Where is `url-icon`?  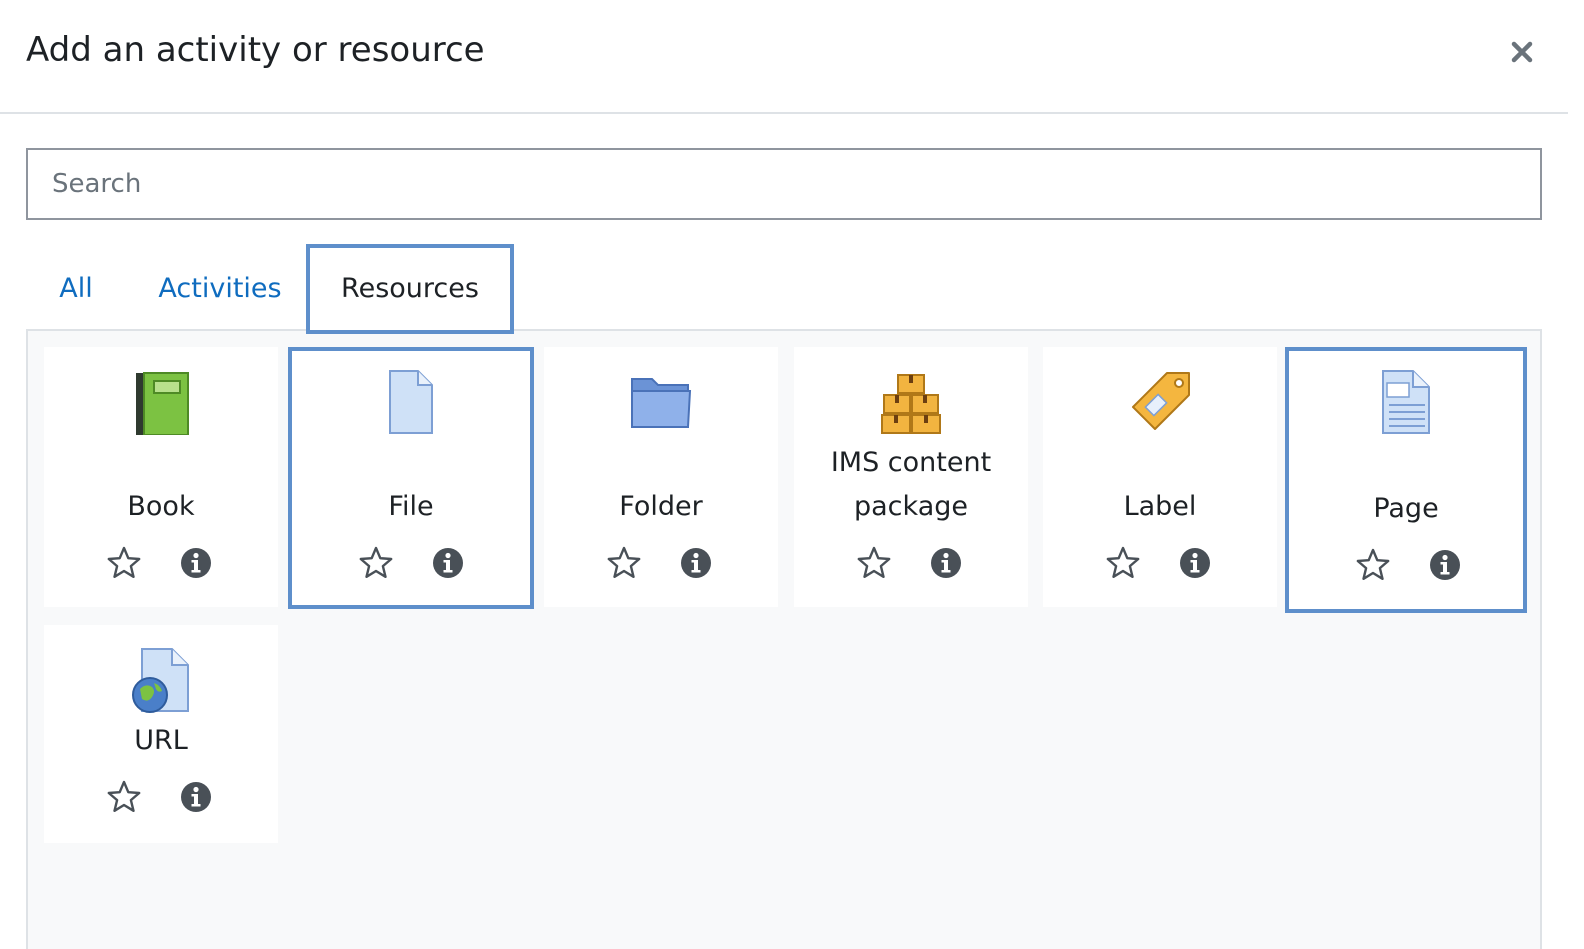
url-icon is located at coordinates (160, 680).